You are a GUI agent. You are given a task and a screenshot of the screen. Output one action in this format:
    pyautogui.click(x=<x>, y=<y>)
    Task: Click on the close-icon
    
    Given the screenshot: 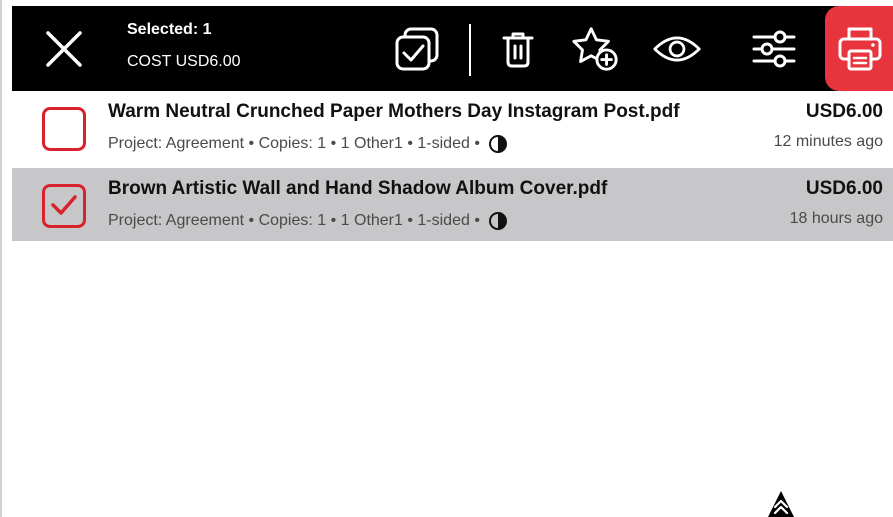 What is the action you would take?
    pyautogui.click(x=64, y=49)
    